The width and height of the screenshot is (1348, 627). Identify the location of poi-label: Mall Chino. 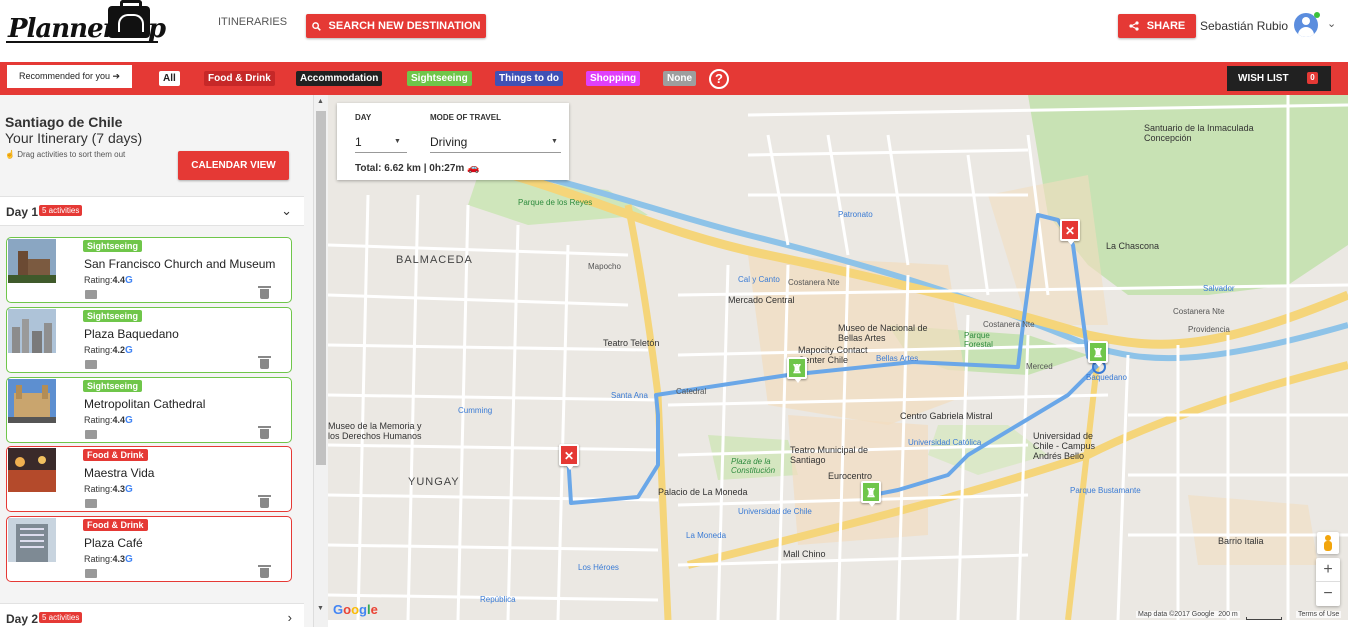
(804, 554).